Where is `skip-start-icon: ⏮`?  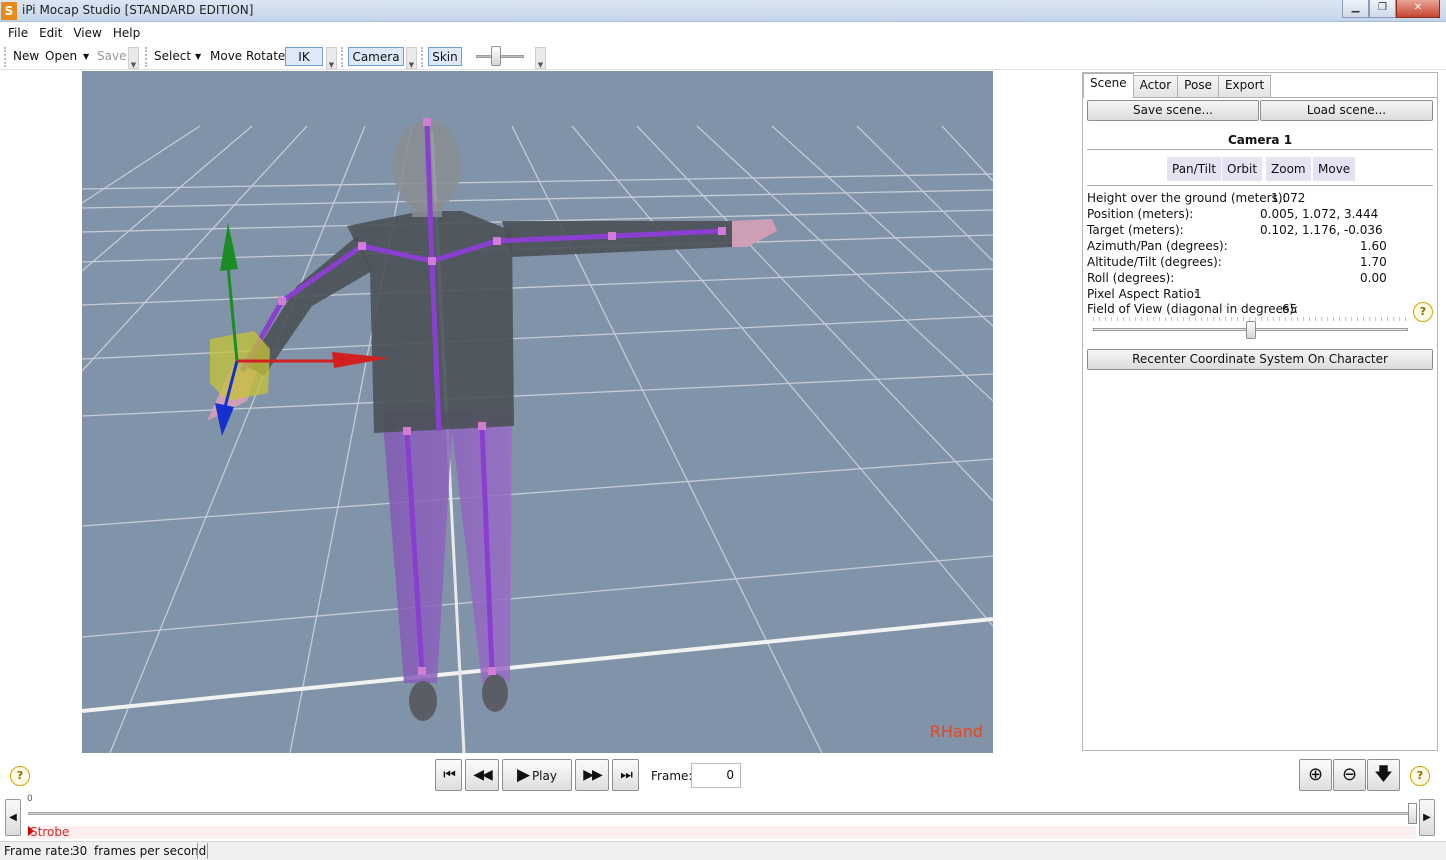 skip-start-icon: ⏮ is located at coordinates (449, 775).